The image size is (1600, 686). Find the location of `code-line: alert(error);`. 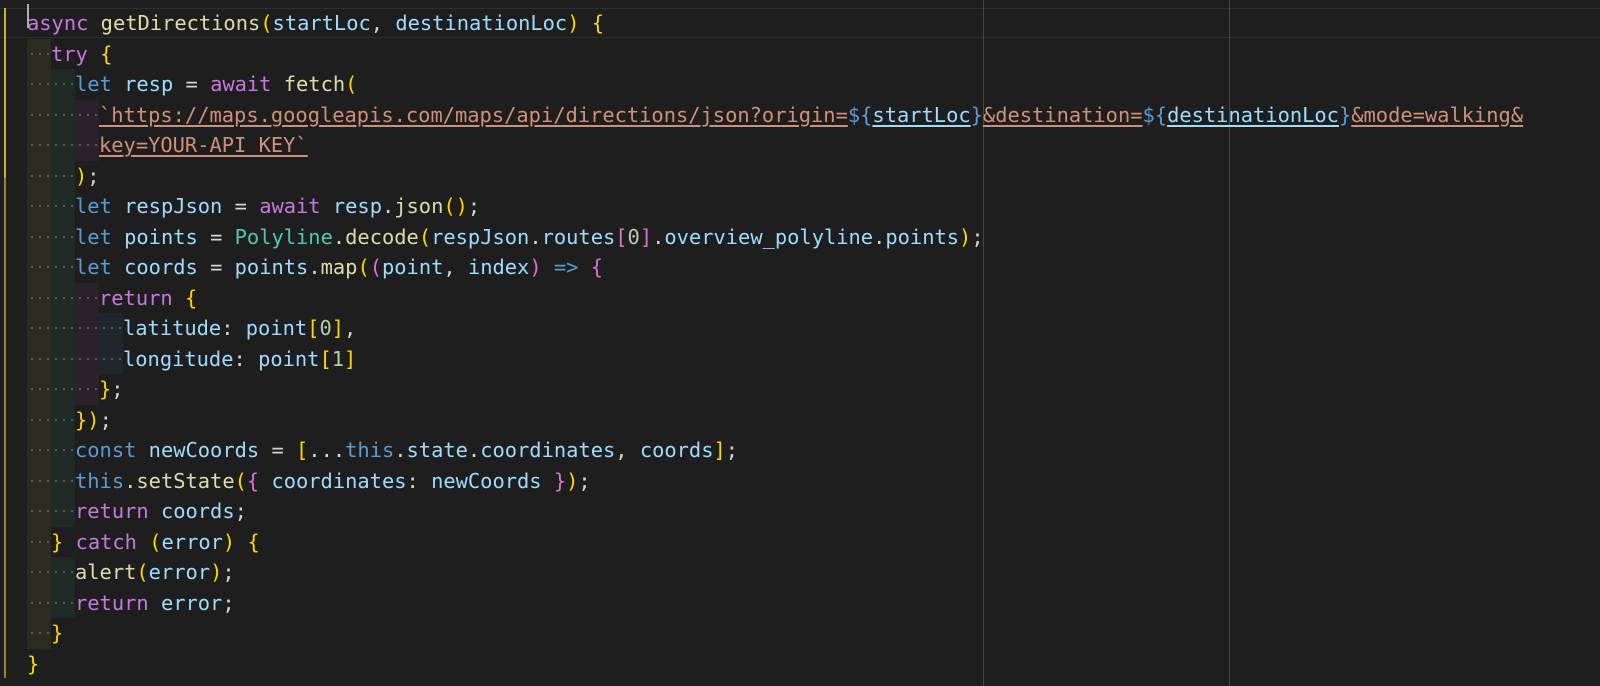

code-line: alert(error); is located at coordinates (800, 572).